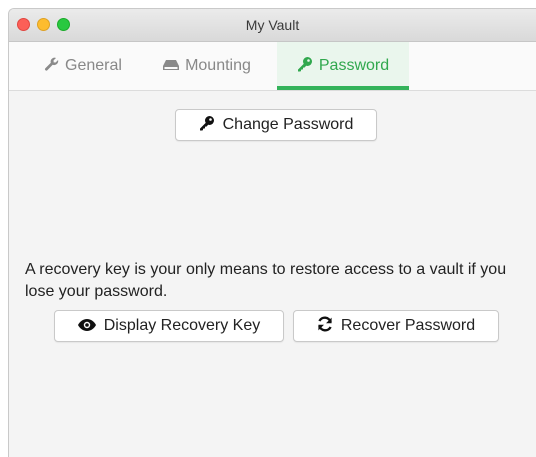  Describe the element at coordinates (288, 124) in the screenshot. I see `change-password-label: Change Password` at that location.